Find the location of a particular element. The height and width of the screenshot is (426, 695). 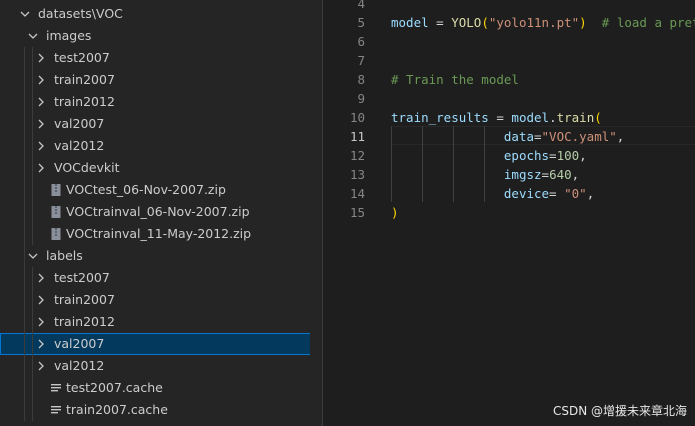

code-token: ( is located at coordinates (485, 22).